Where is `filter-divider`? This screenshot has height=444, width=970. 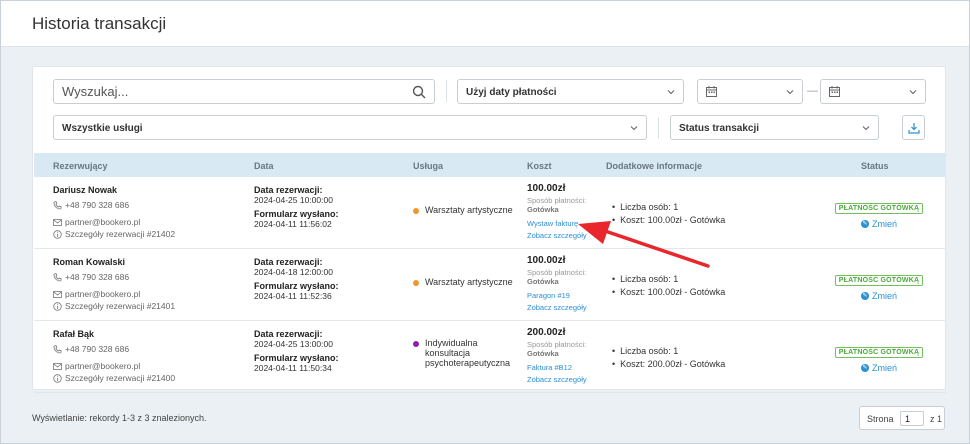 filter-divider is located at coordinates (446, 91).